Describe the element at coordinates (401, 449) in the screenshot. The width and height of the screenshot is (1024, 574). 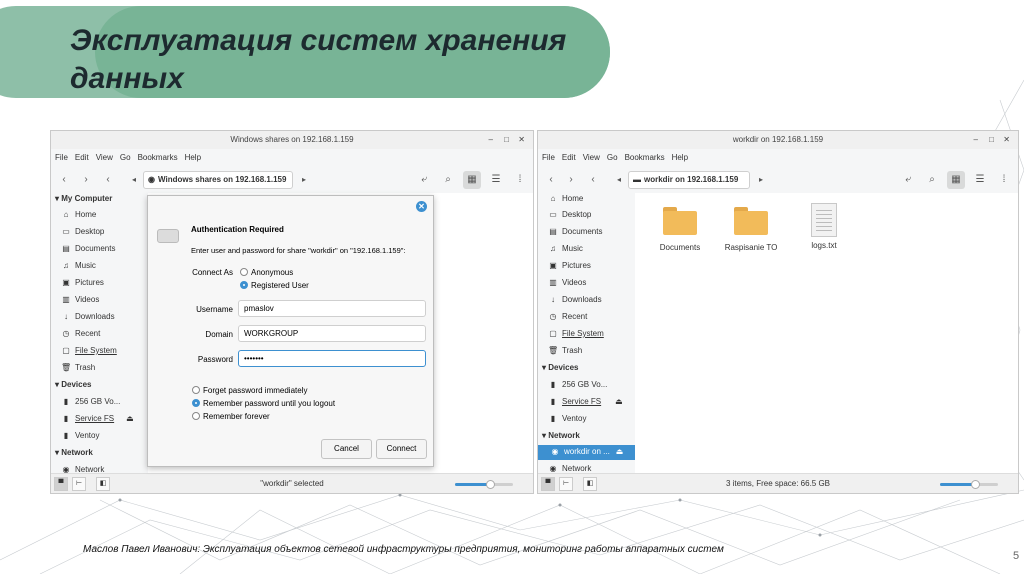
I see `connect-button: Connect` at that location.